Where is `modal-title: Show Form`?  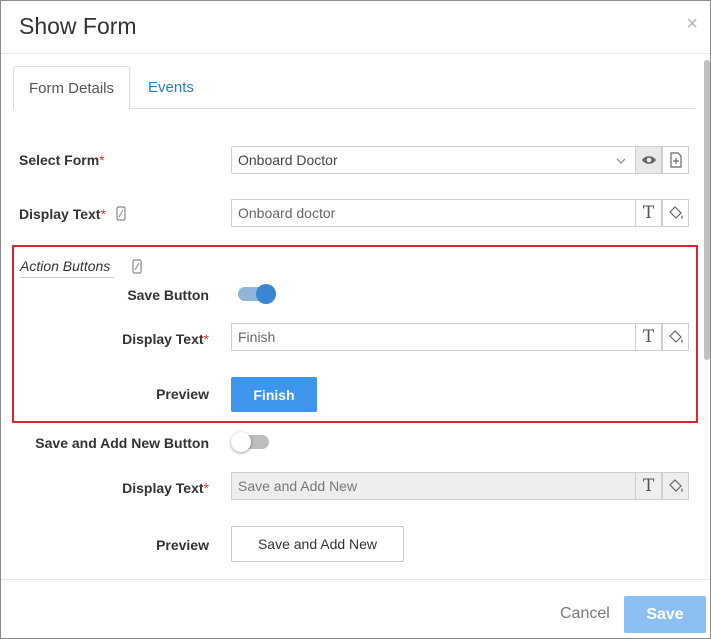
modal-title: Show Form is located at coordinates (78, 26).